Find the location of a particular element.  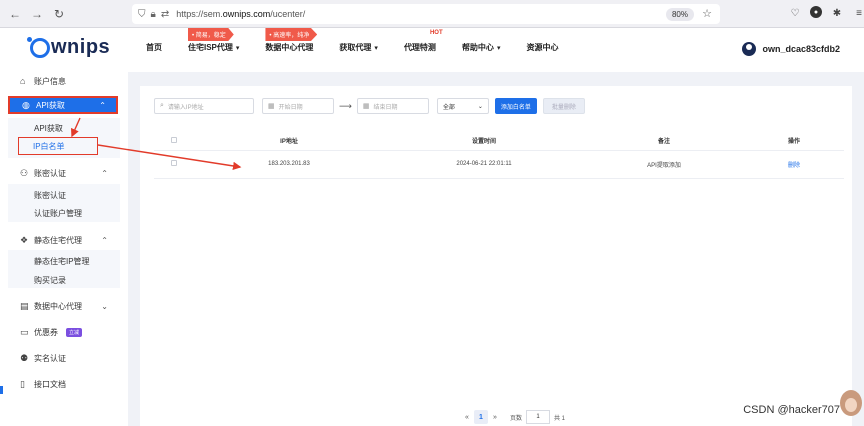

action-cell: 删除 is located at coordinates (794, 164).